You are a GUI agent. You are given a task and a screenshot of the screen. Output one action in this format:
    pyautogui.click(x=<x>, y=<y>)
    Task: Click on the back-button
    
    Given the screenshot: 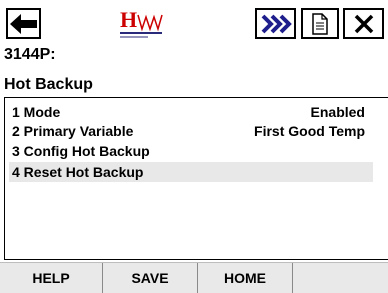 What is the action you would take?
    pyautogui.click(x=23, y=23)
    